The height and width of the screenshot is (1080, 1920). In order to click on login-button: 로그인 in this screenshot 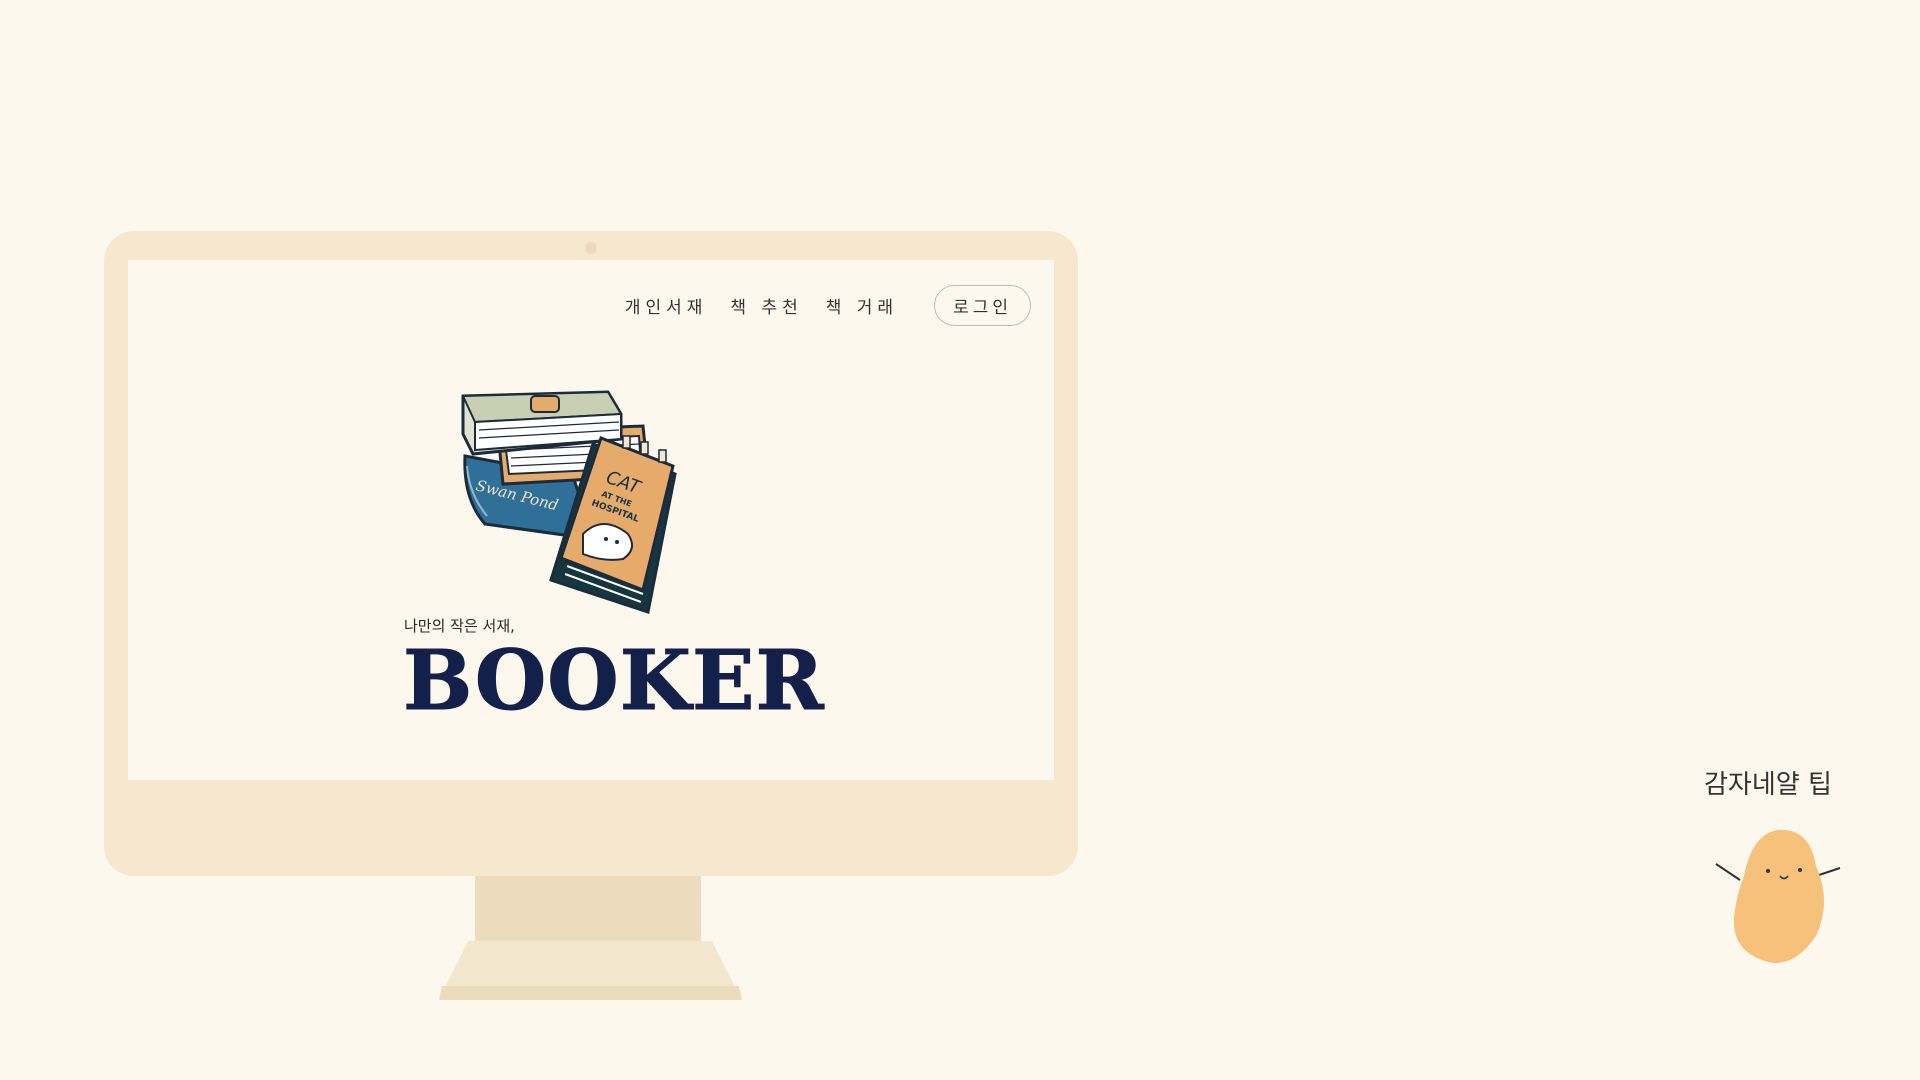, I will do `click(982, 305)`.